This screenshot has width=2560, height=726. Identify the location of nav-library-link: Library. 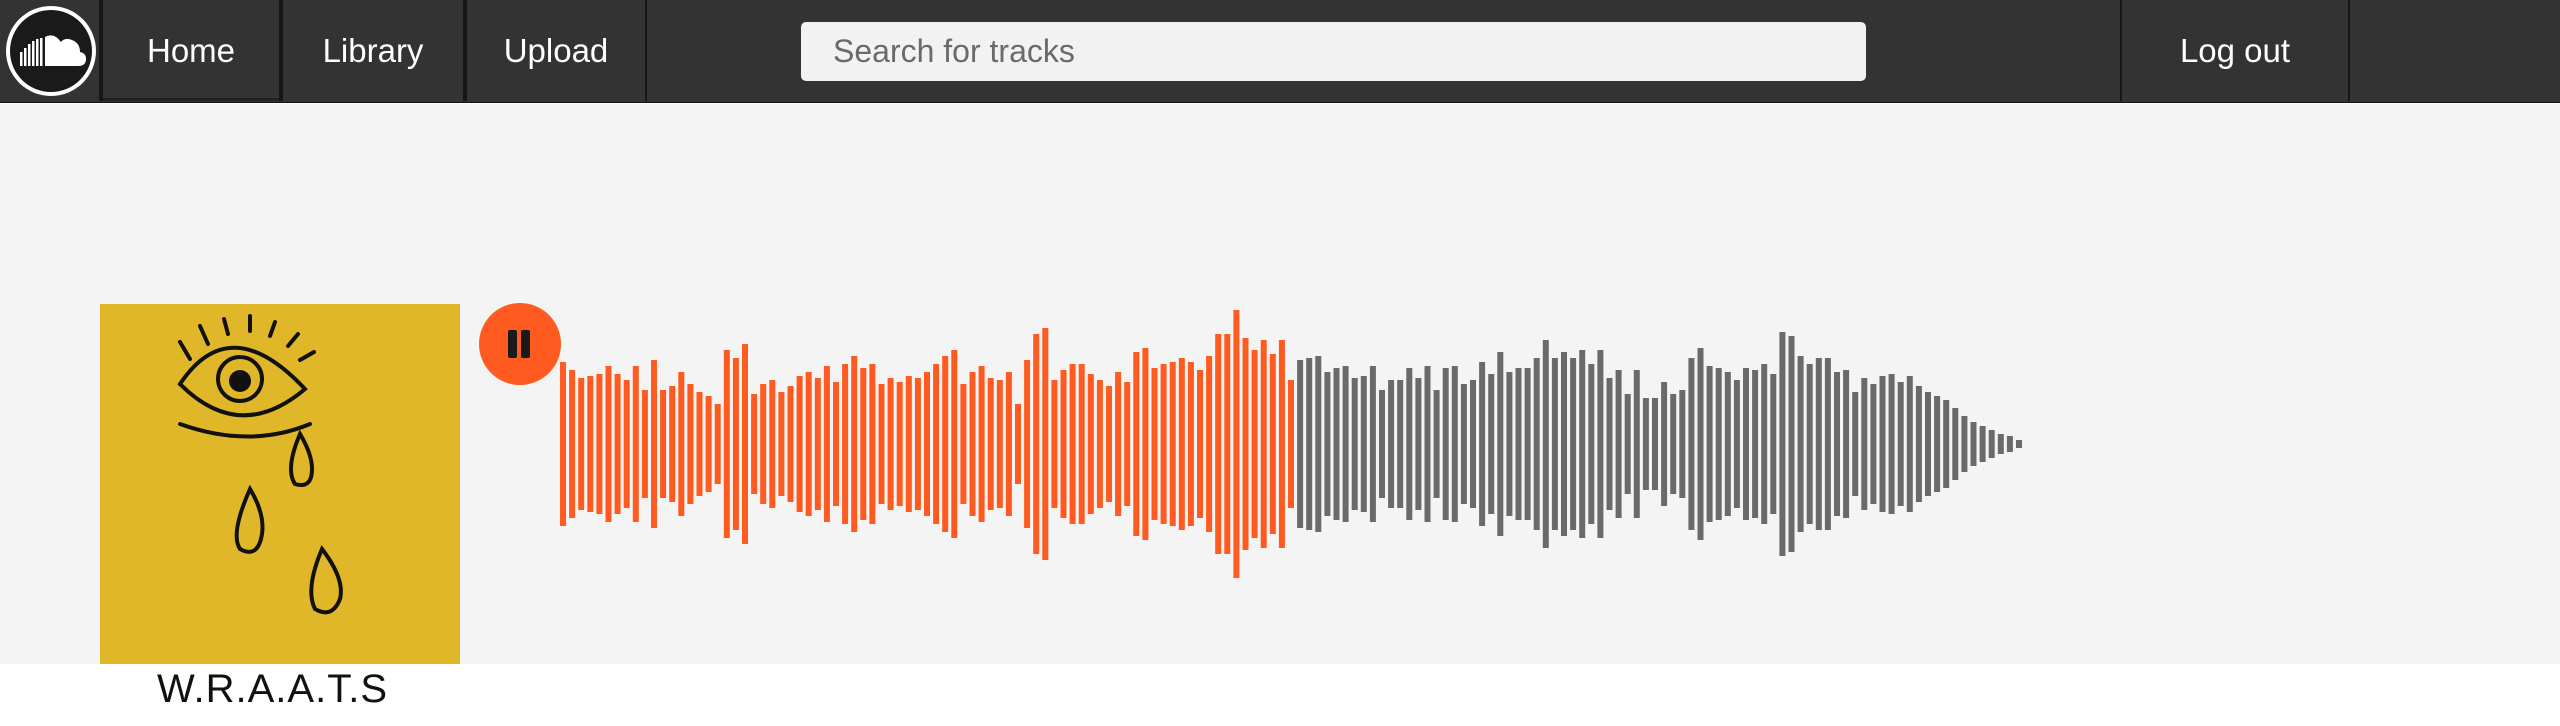
(373, 50).